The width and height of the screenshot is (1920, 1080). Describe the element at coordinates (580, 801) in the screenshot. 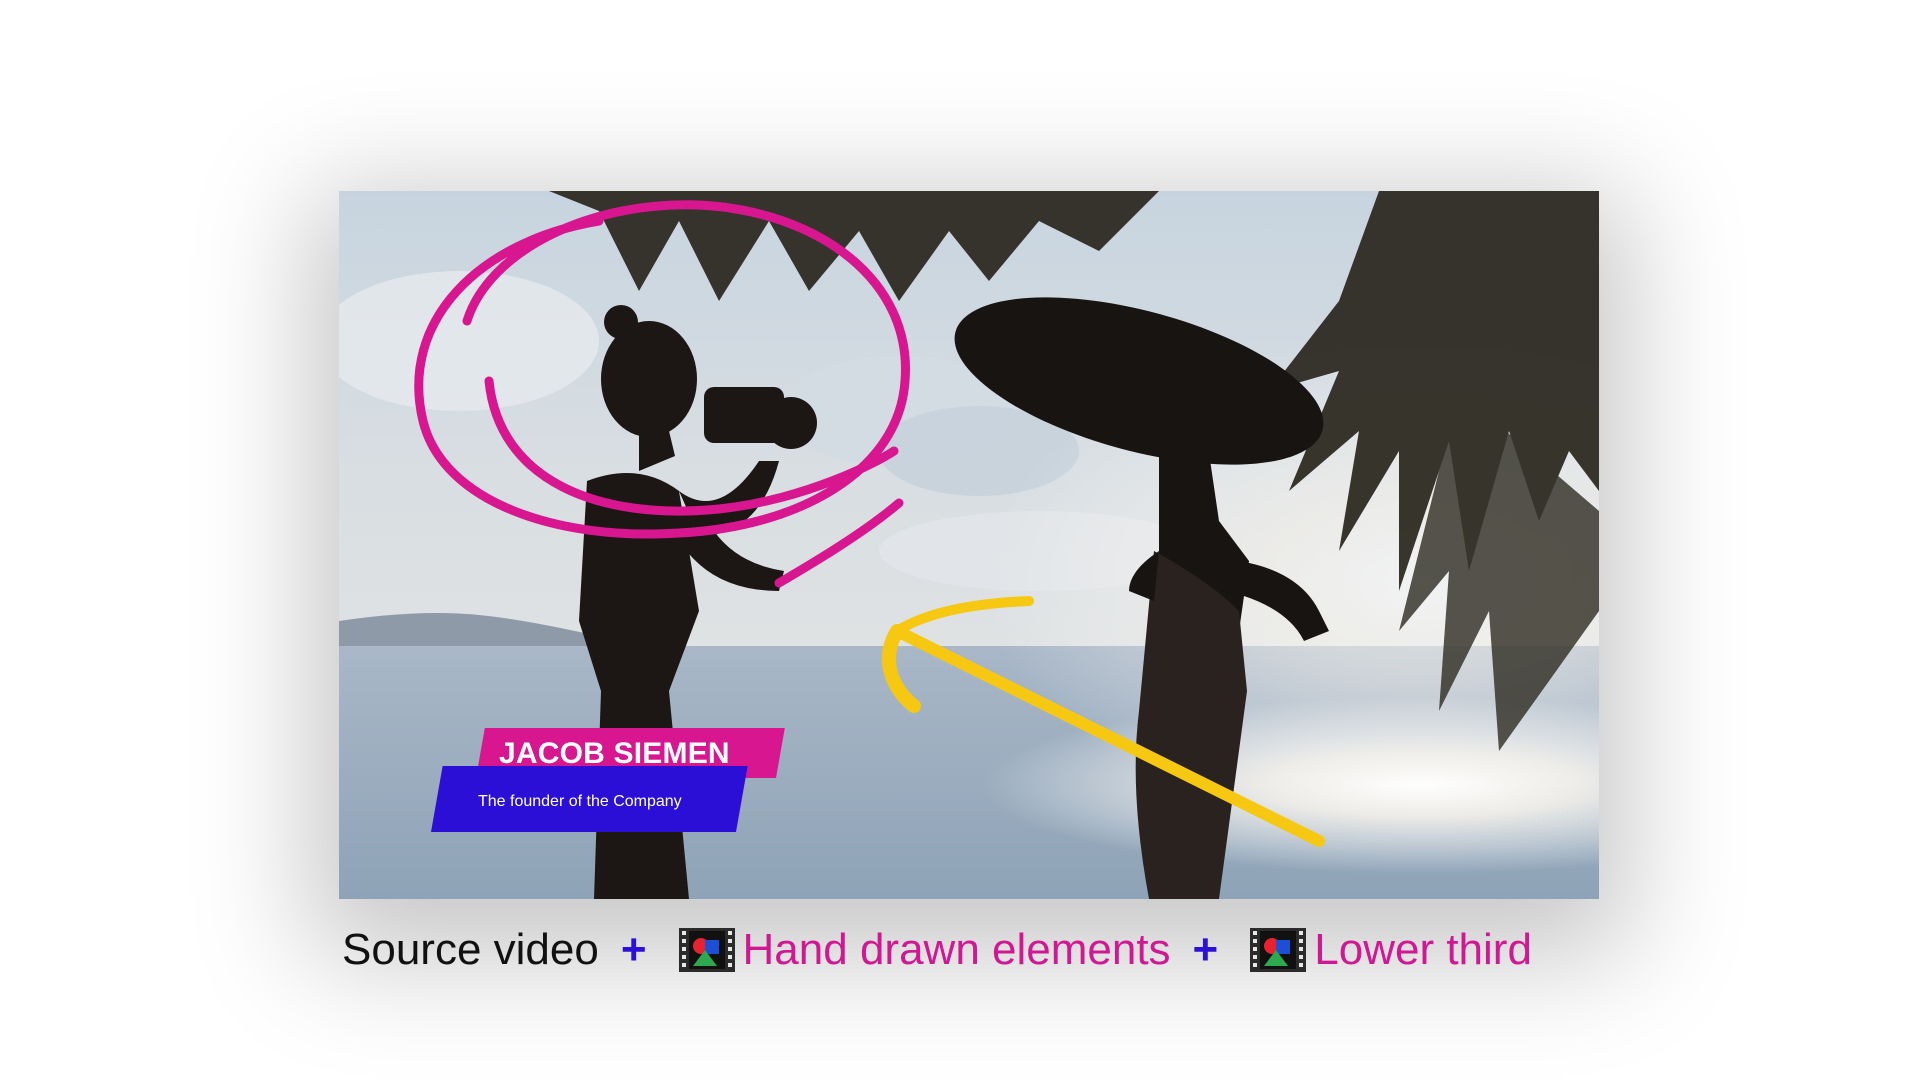

I see `lower-third-title: The founder of the Company` at that location.